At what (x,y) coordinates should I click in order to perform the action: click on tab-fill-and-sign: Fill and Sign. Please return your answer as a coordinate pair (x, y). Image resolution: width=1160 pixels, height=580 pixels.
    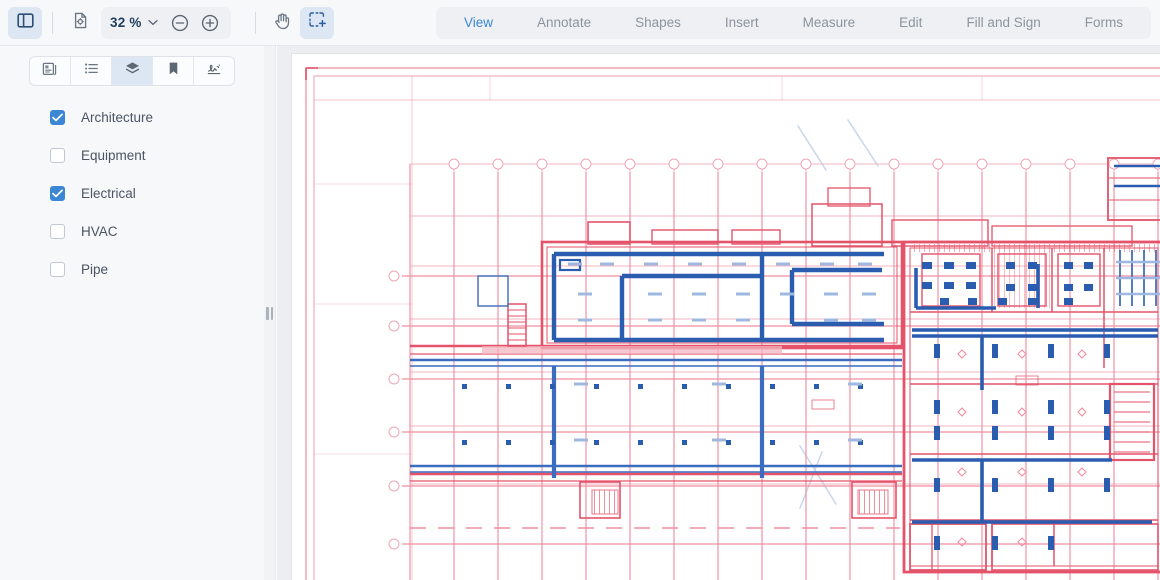
    Looking at the image, I should click on (1003, 23).